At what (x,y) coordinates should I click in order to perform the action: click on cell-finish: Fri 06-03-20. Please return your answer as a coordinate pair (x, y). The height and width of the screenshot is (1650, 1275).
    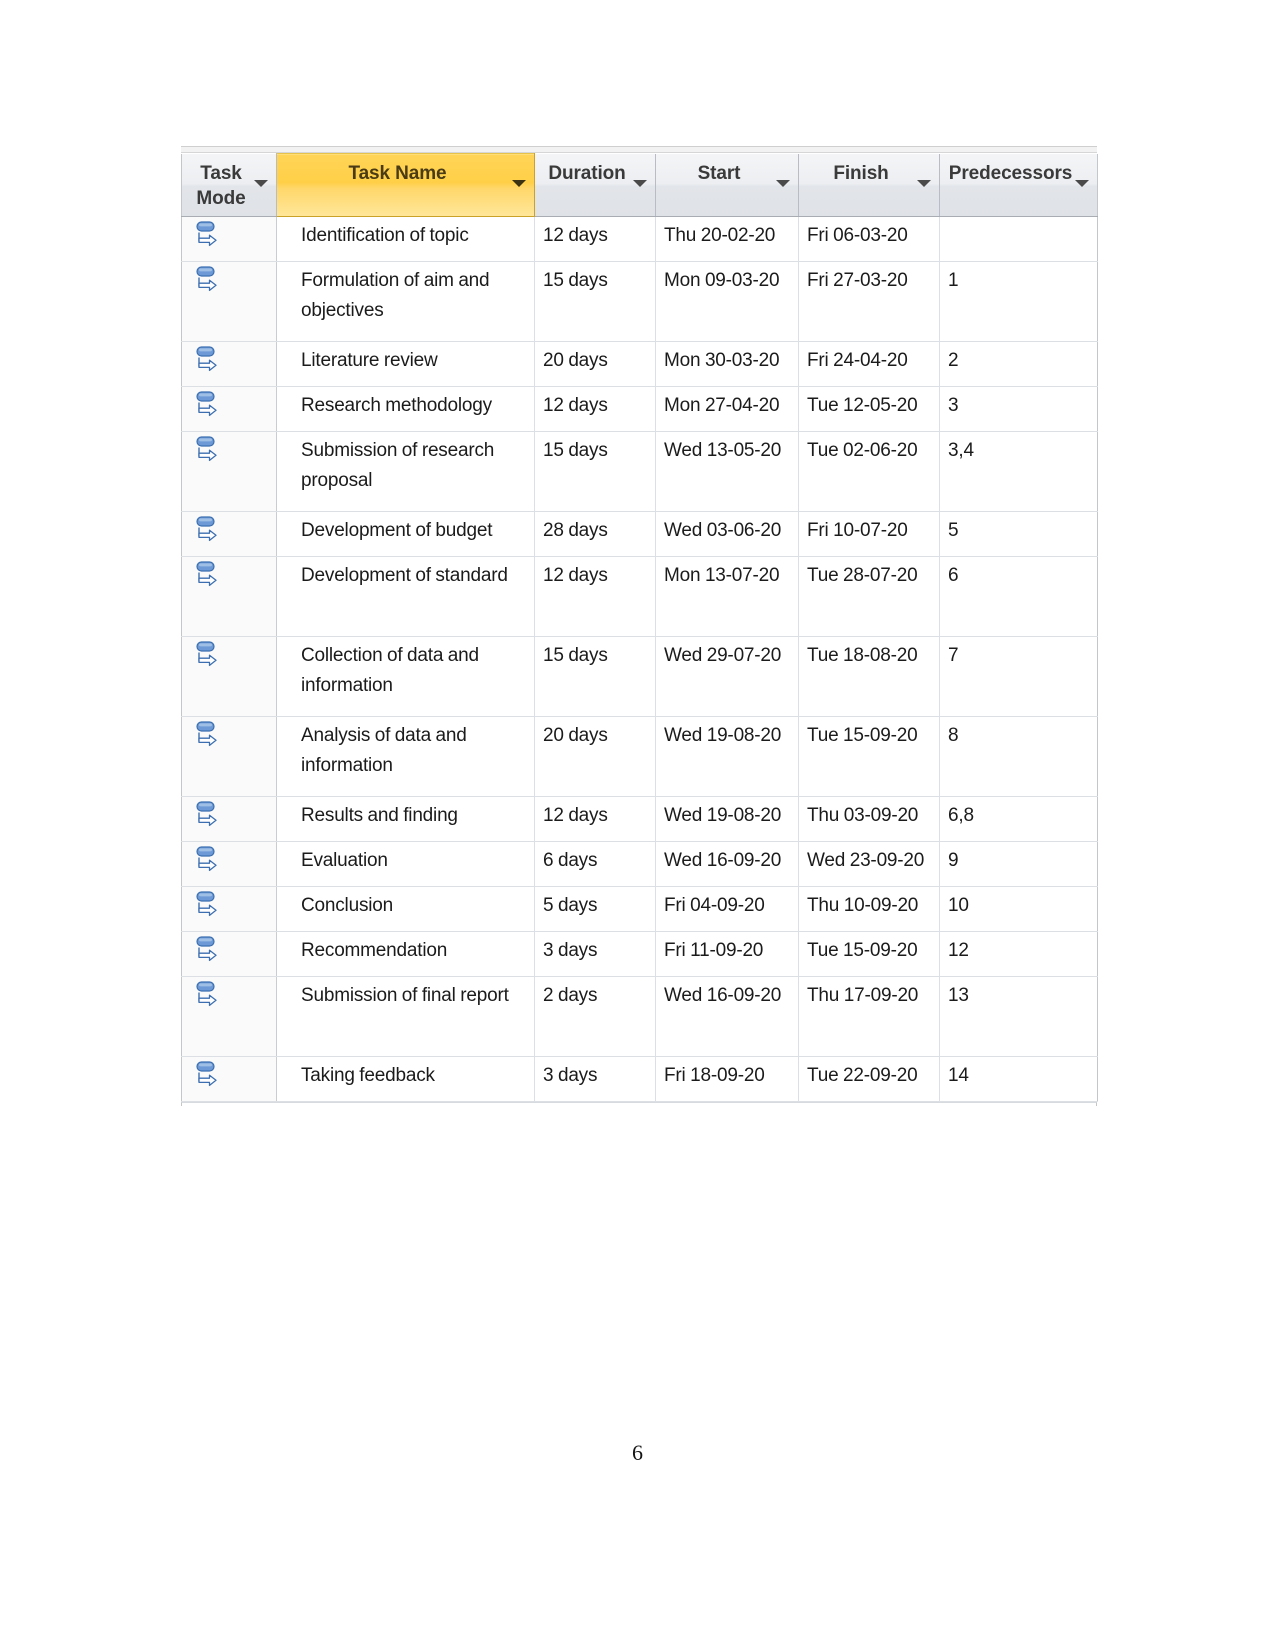
    Looking at the image, I should click on (869, 239).